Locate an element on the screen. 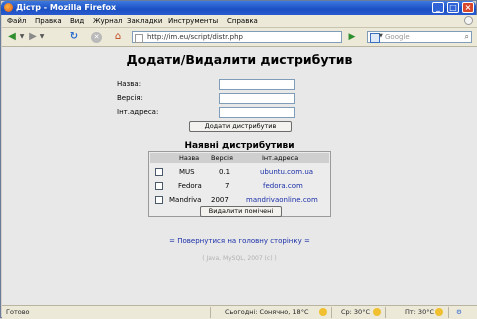 This screenshot has width=477, height=319. distributions-heading: Наявні дистрибутиви is located at coordinates (239, 146).